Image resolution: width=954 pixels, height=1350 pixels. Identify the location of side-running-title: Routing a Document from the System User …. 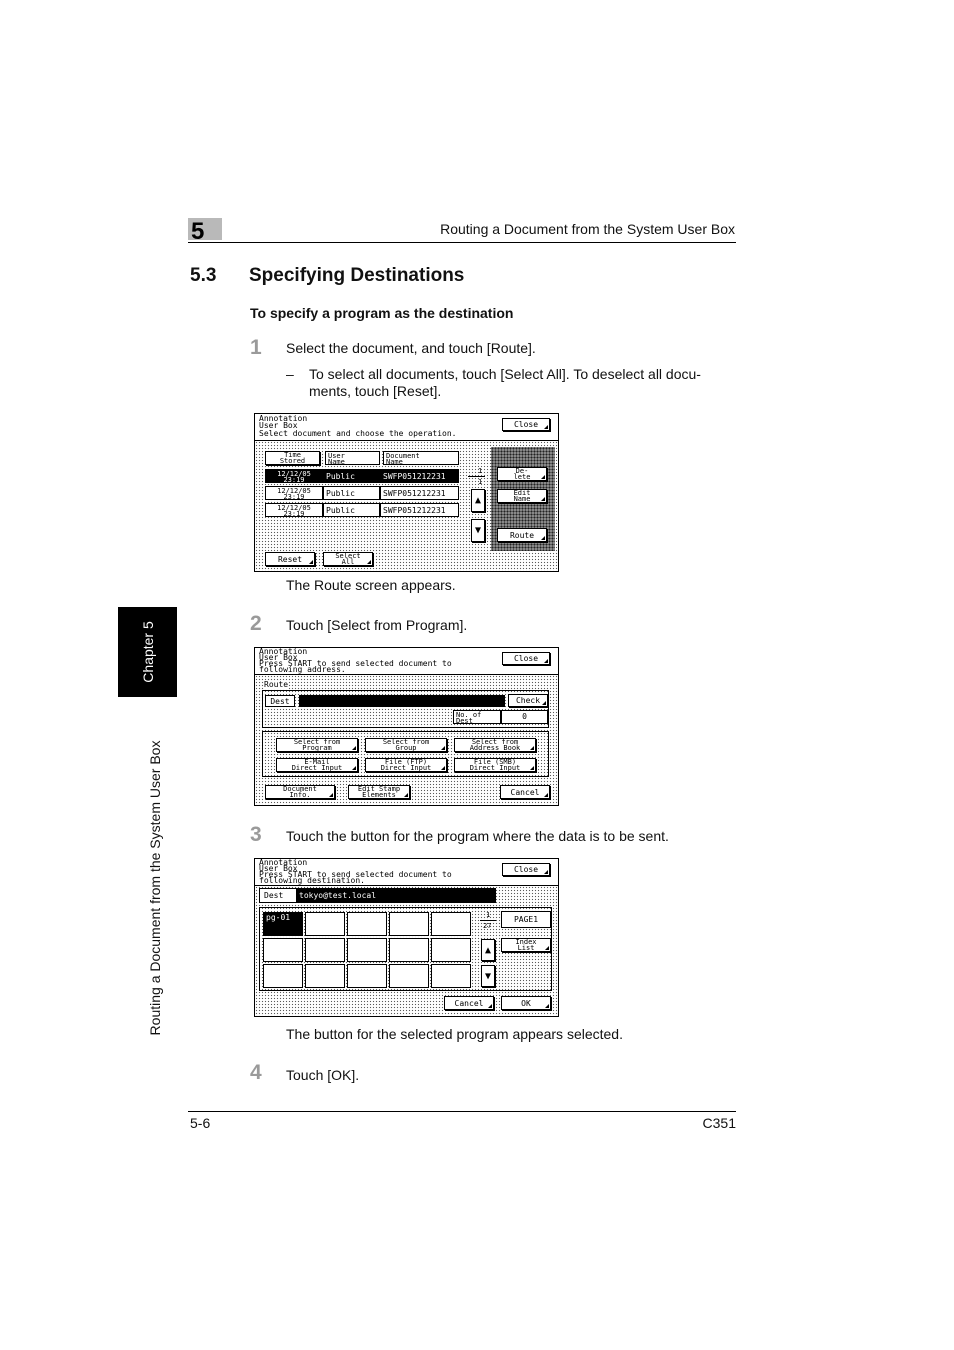
(155, 888).